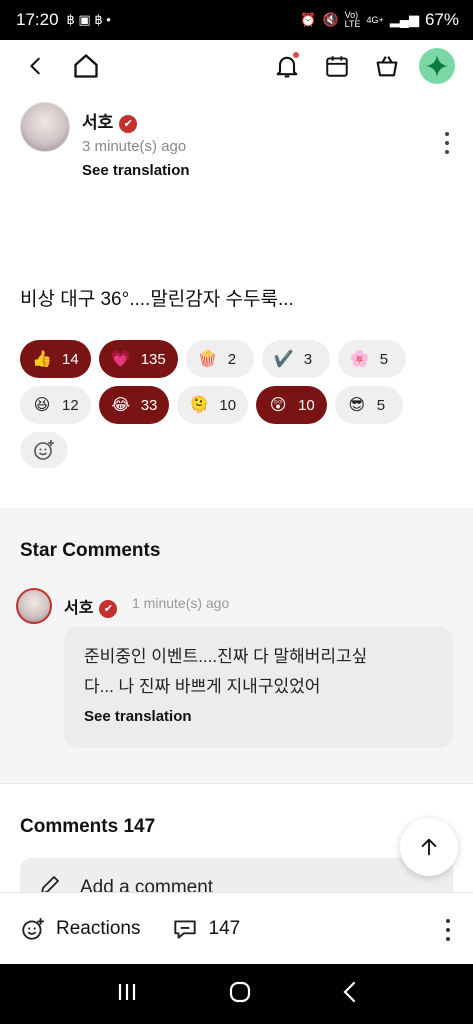  Describe the element at coordinates (371, 359) in the screenshot. I see `reaction-chip: 🌸 5` at that location.